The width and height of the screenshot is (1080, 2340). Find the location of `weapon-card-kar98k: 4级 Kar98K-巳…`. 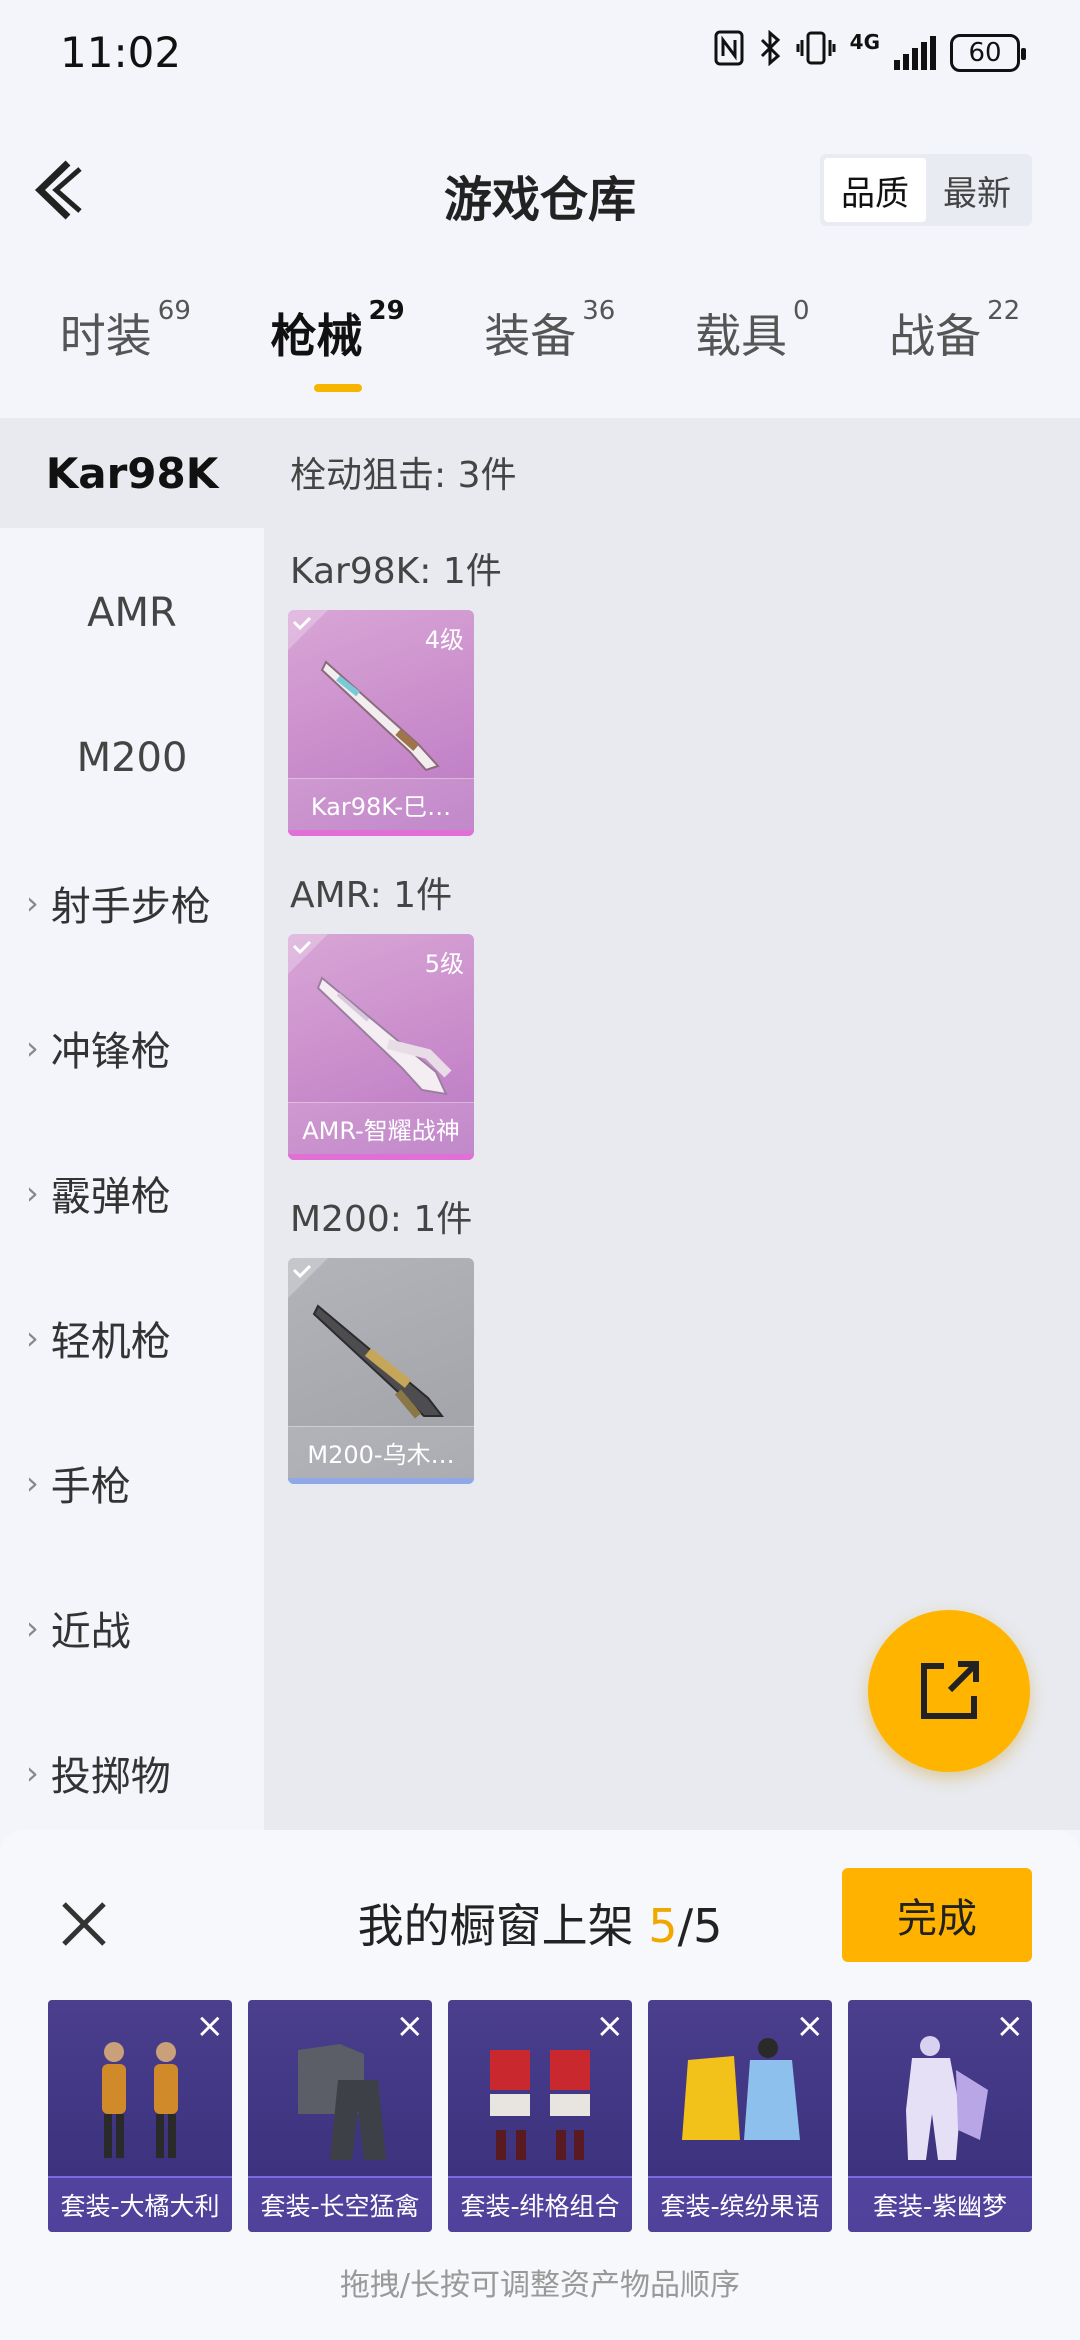

weapon-card-kar98k: 4级 Kar98K-巳… is located at coordinates (381, 723).